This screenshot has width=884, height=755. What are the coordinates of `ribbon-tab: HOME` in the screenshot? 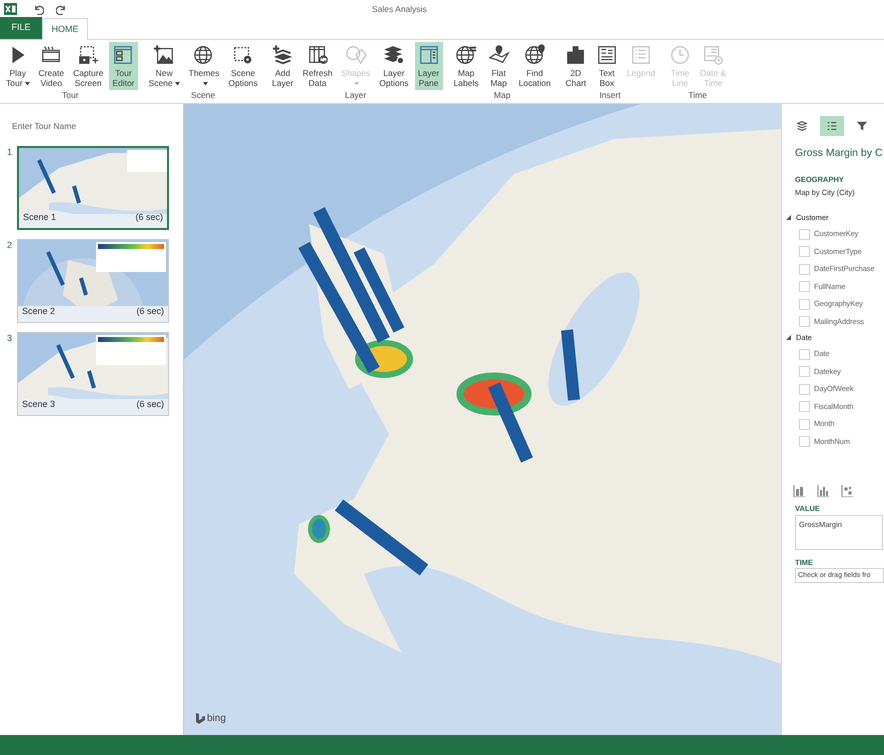 It's located at (65, 29).